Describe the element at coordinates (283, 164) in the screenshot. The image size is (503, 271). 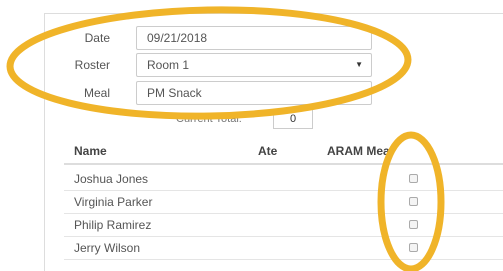
I see `table-header-rule` at that location.